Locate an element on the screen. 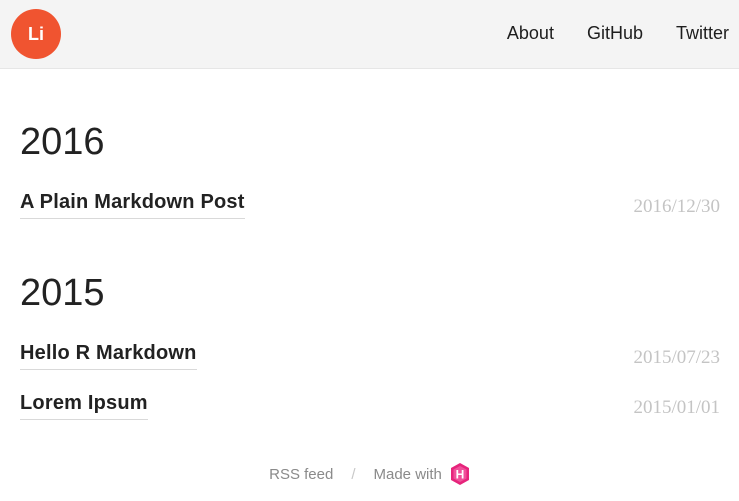  nav-twitter: Twitter is located at coordinates (702, 33).